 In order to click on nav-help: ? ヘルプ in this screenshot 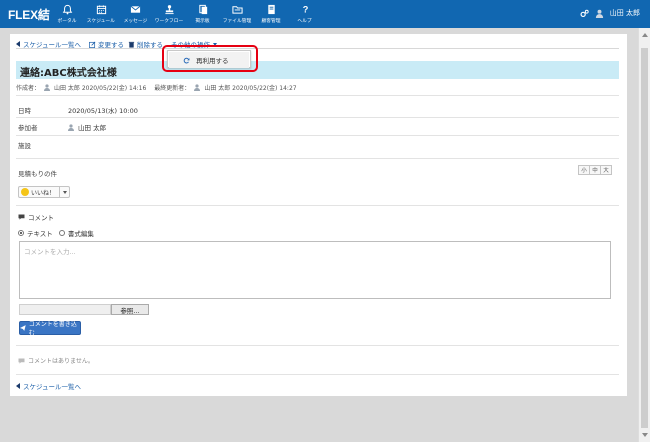, I will do `click(305, 14)`.